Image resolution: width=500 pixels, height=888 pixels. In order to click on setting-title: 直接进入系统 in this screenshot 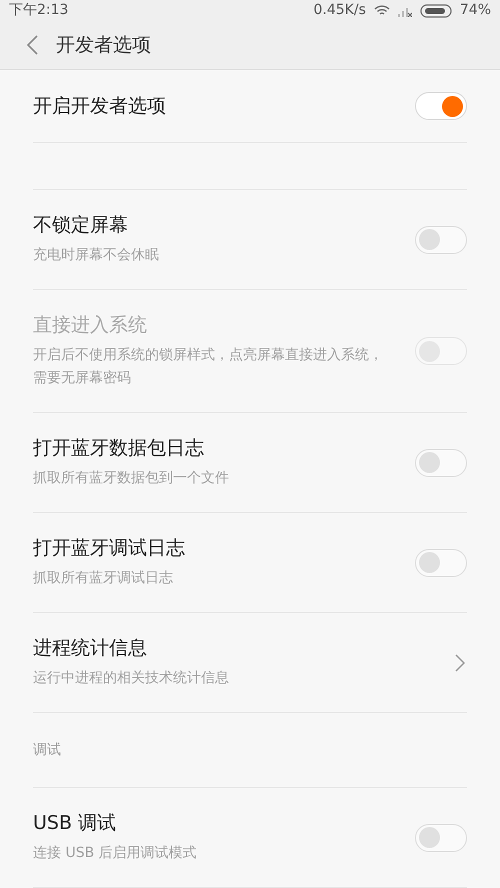, I will do `click(90, 325)`.